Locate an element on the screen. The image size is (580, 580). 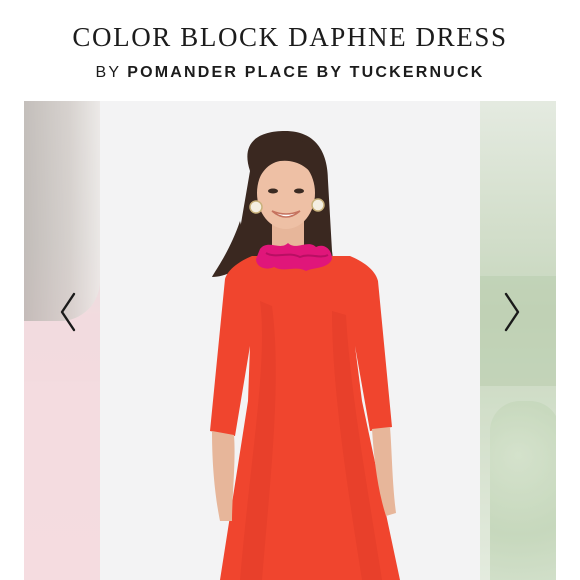
carousel-prev-slide-image is located at coordinates (62, 340).